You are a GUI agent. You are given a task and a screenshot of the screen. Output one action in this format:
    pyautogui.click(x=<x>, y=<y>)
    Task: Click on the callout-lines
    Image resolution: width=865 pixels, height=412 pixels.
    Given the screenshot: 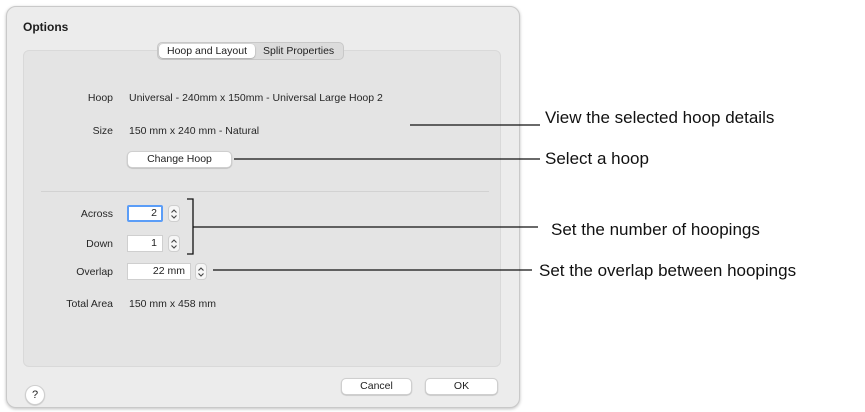 What is the action you would take?
    pyautogui.click(x=363, y=197)
    